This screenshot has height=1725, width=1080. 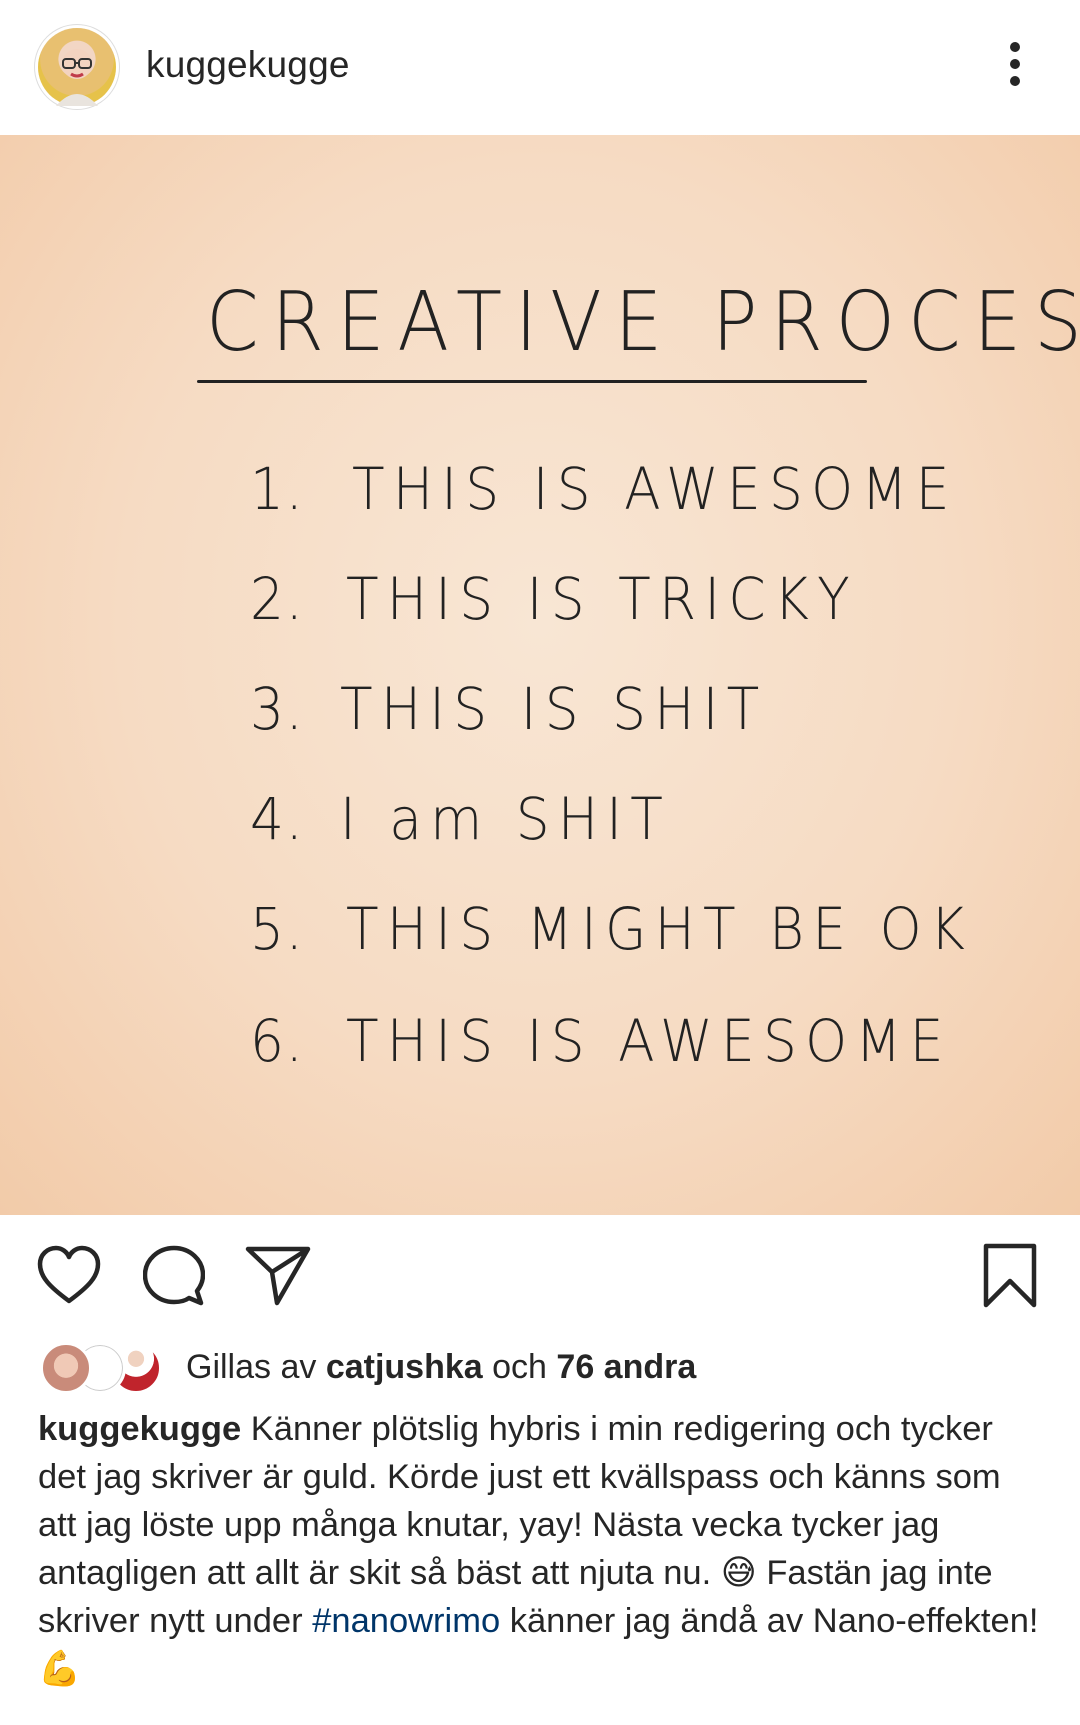 I want to click on flexed-biceps-emoji: 💪, so click(x=59, y=1669).